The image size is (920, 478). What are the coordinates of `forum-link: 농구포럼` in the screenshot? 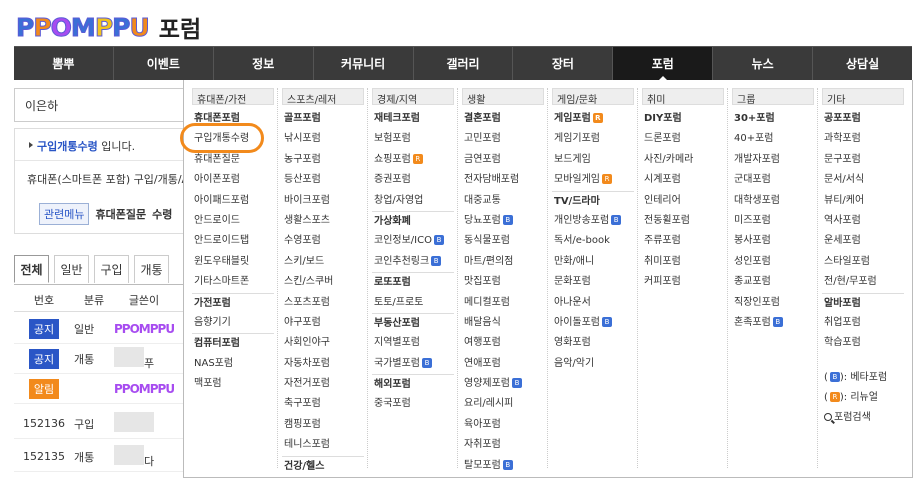 It's located at (327, 160).